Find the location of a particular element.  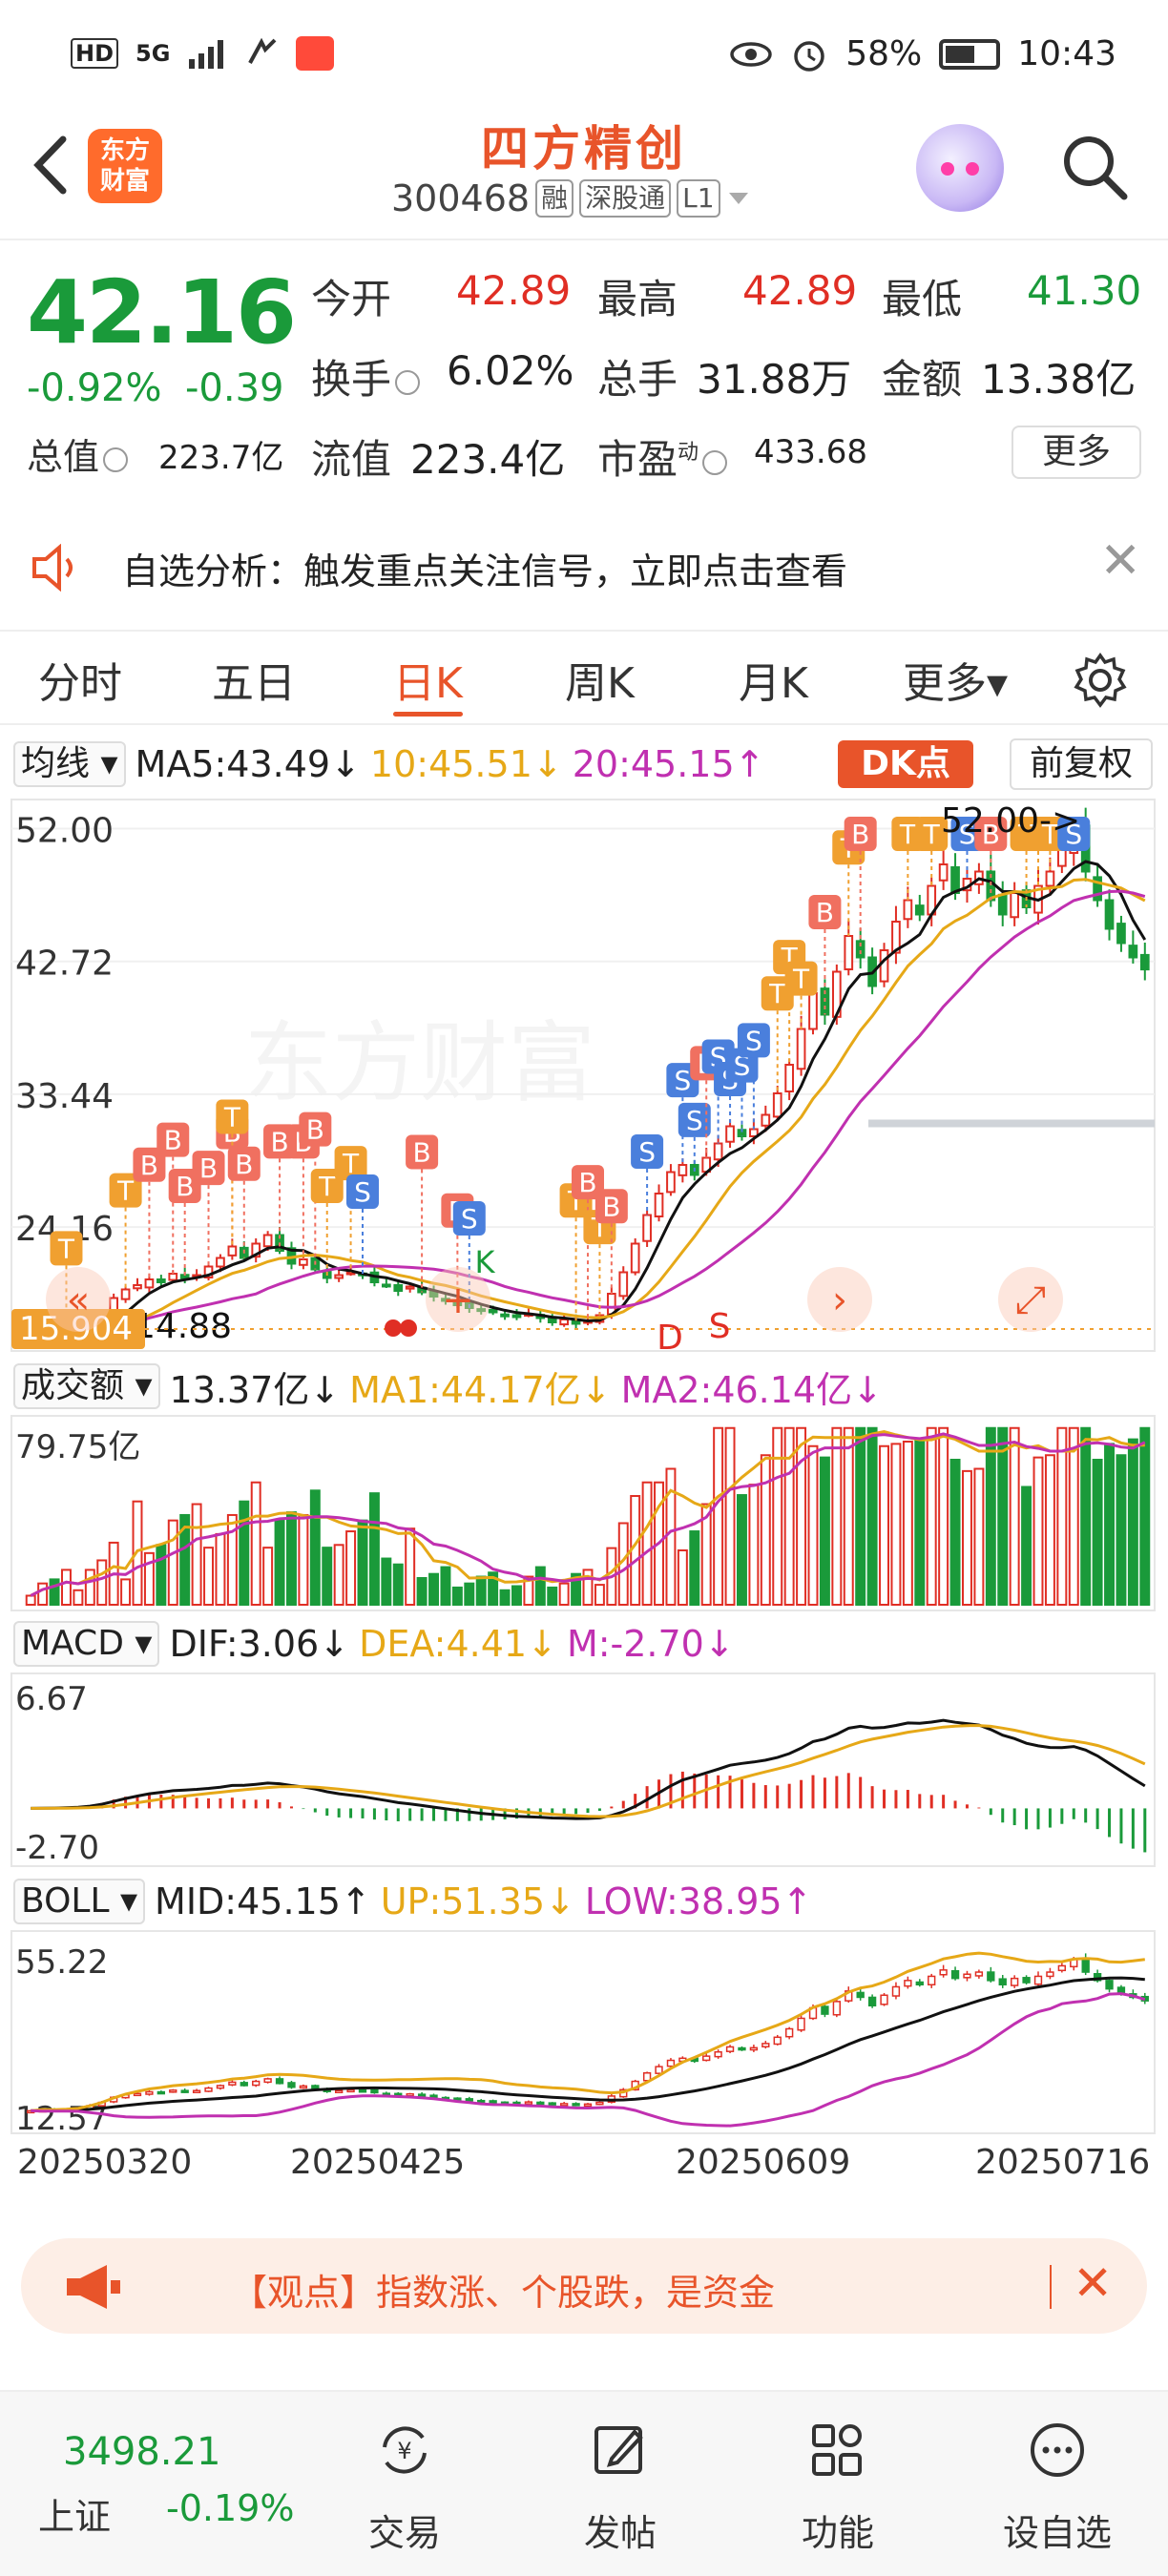

boll-up: UP:51.35↓ is located at coordinates (478, 1901).